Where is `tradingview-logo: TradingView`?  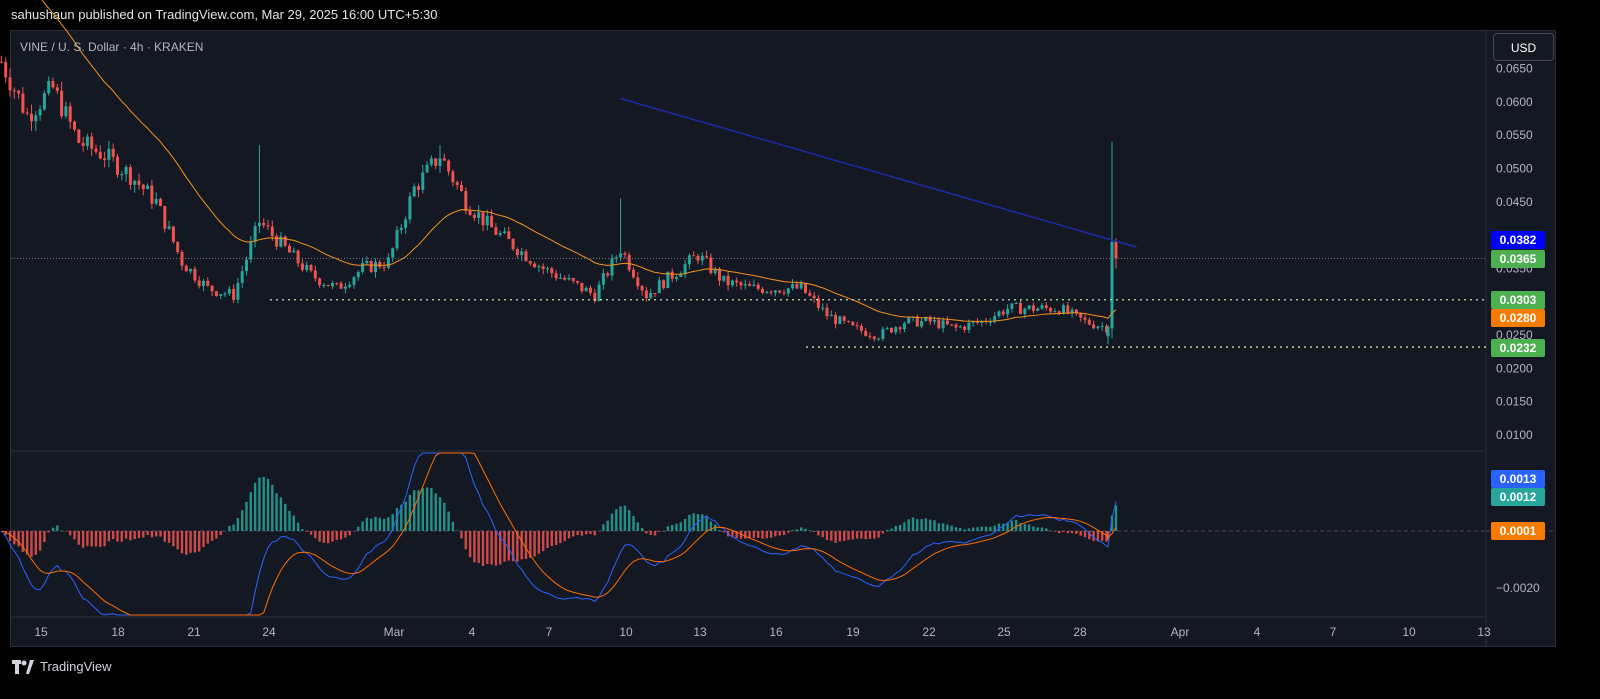 tradingview-logo: TradingView is located at coordinates (62, 666).